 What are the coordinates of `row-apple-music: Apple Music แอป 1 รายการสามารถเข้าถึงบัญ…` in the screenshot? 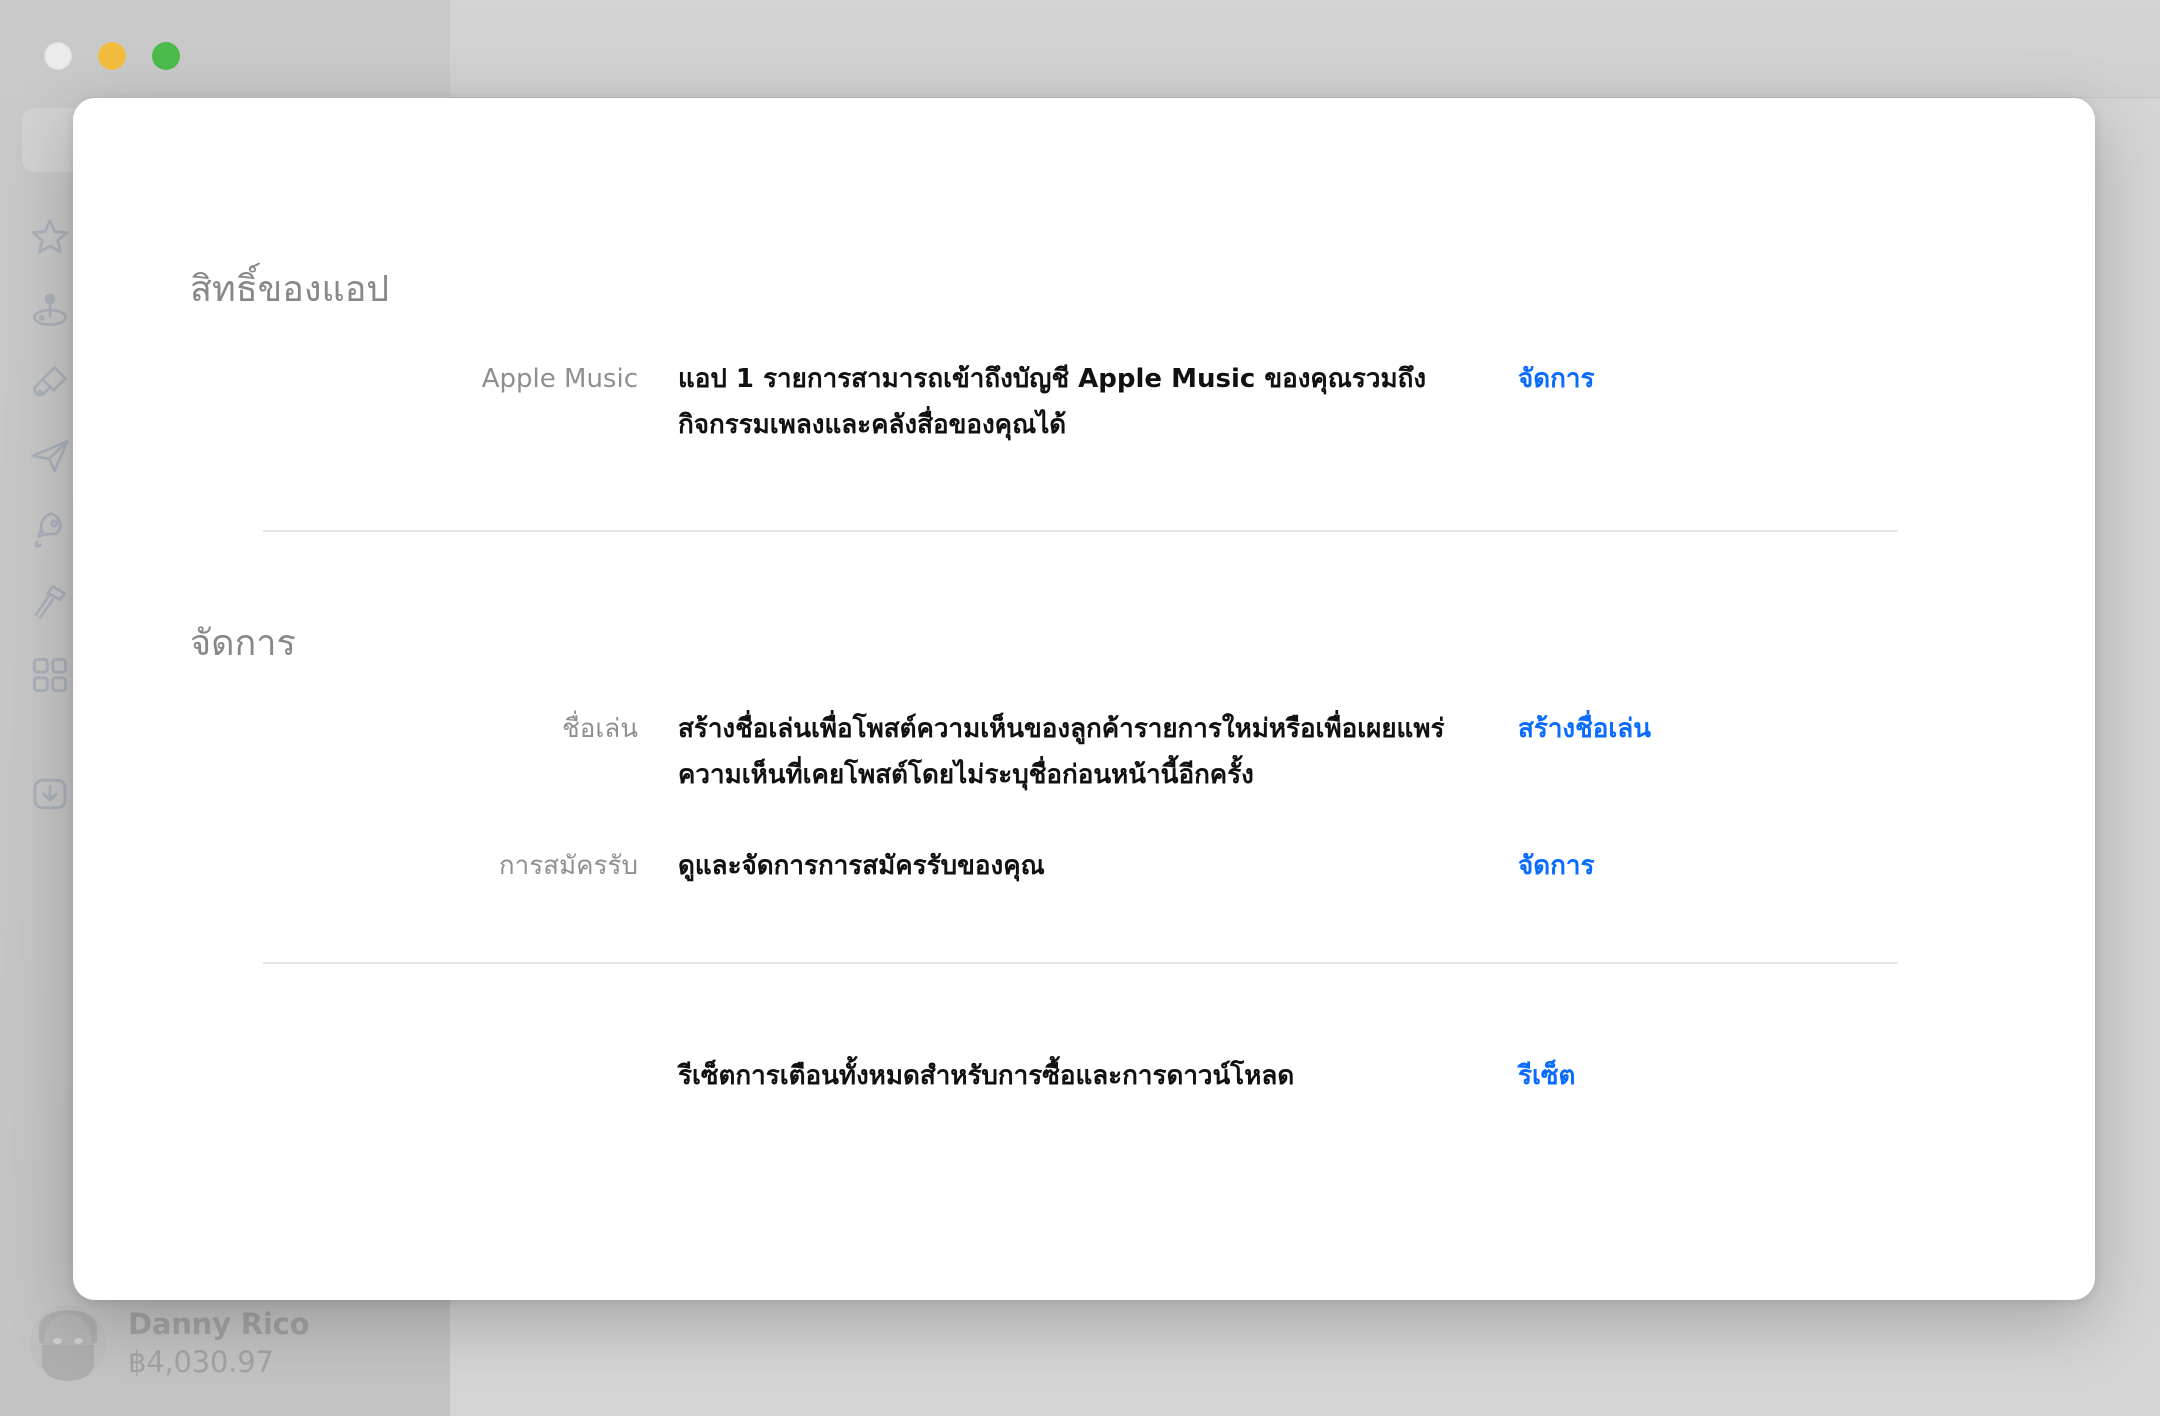 It's located at (1084, 402).